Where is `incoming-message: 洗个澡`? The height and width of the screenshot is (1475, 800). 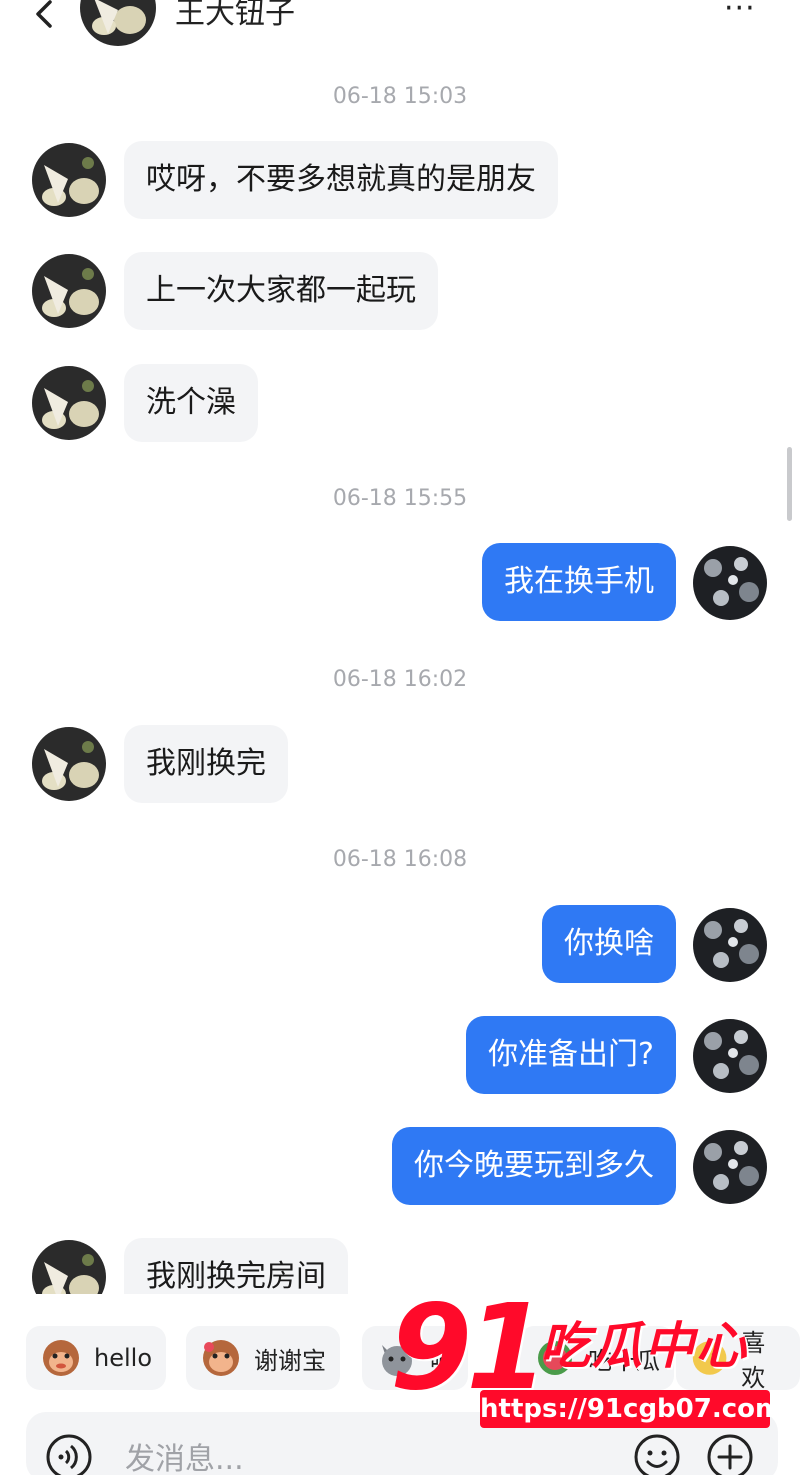 incoming-message: 洗个澡 is located at coordinates (191, 403).